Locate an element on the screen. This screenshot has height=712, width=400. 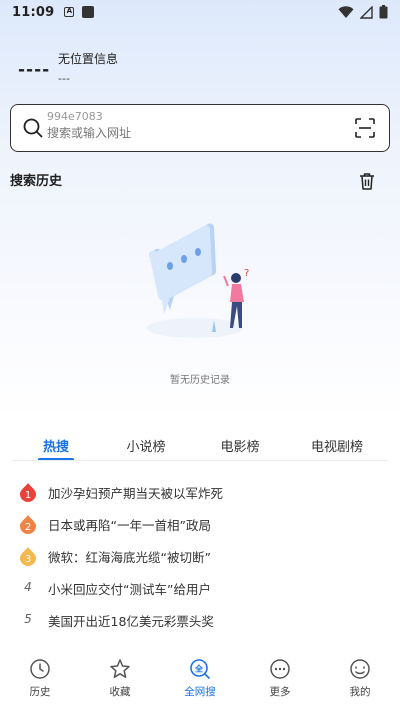
list-item: 3 微软：红海海底光缆“被切断” is located at coordinates (200, 556).